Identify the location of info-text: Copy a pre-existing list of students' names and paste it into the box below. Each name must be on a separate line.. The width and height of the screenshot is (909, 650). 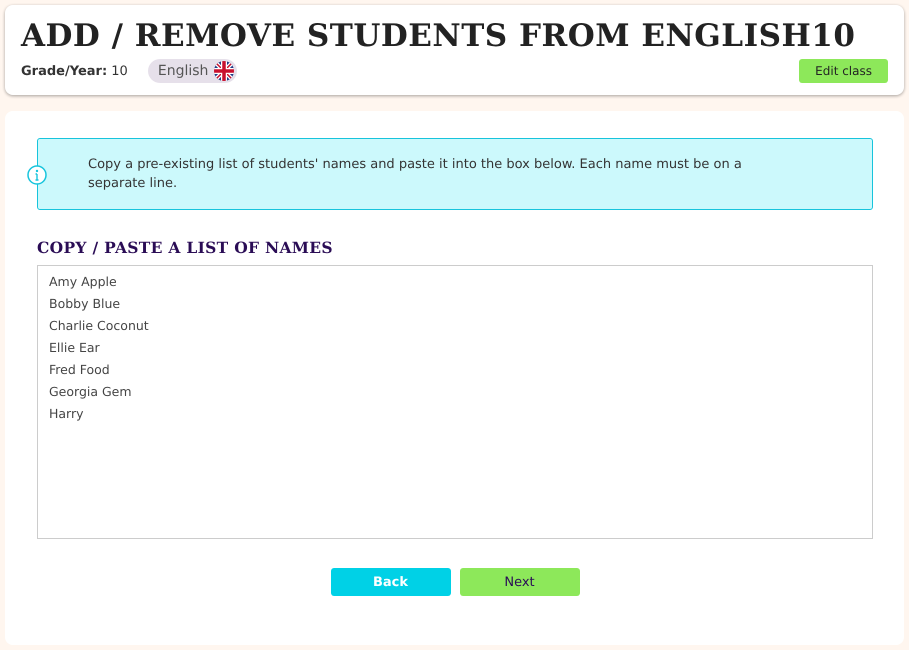
(415, 174).